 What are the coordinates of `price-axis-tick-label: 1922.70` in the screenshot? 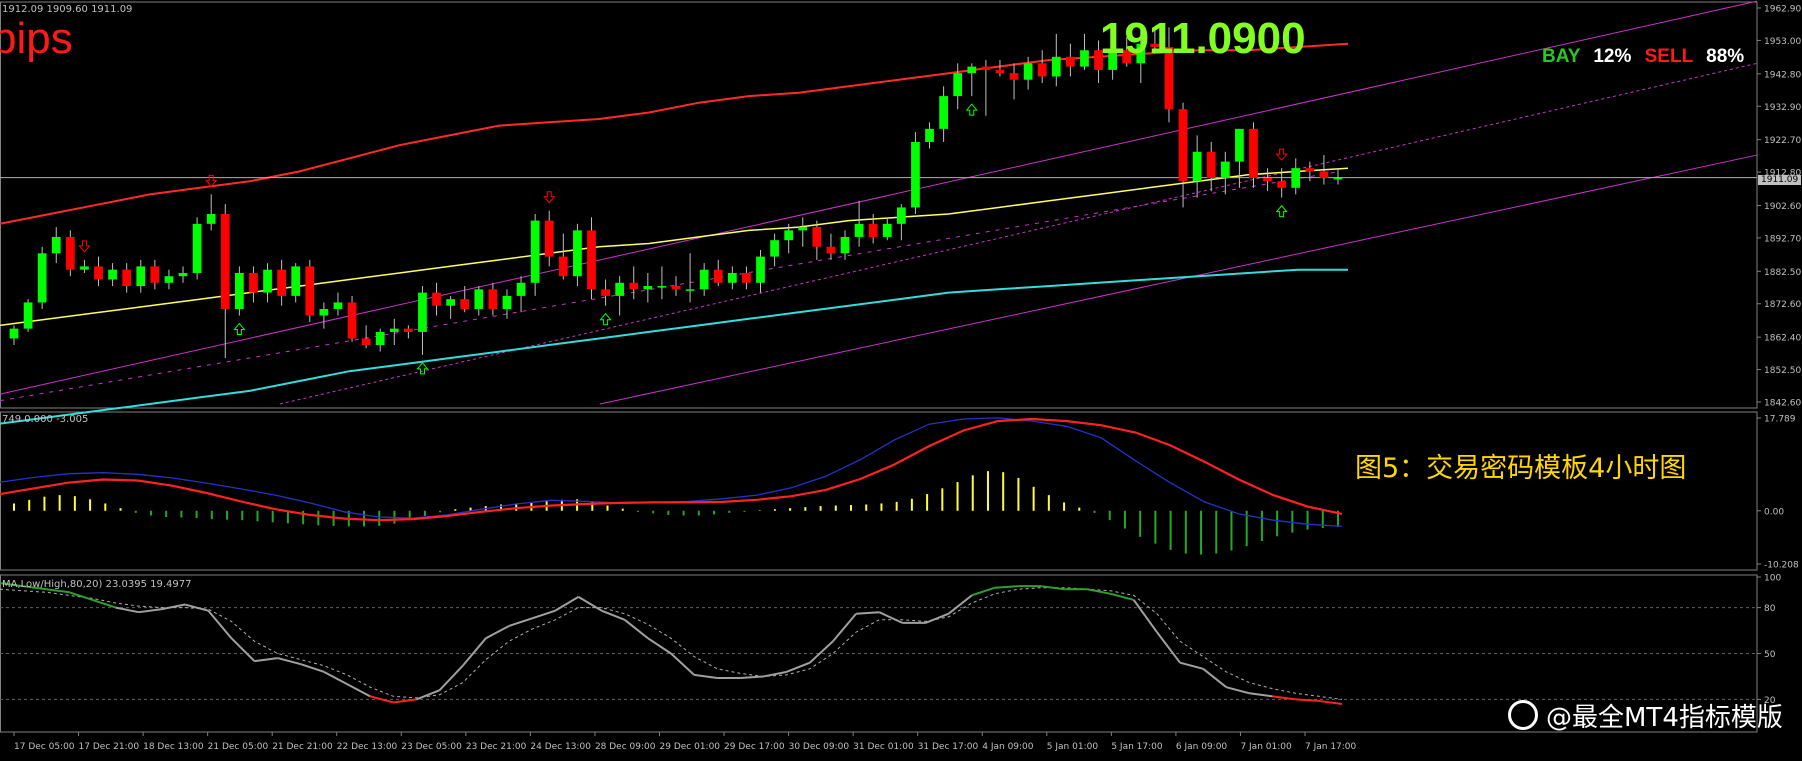 It's located at (1782, 141).